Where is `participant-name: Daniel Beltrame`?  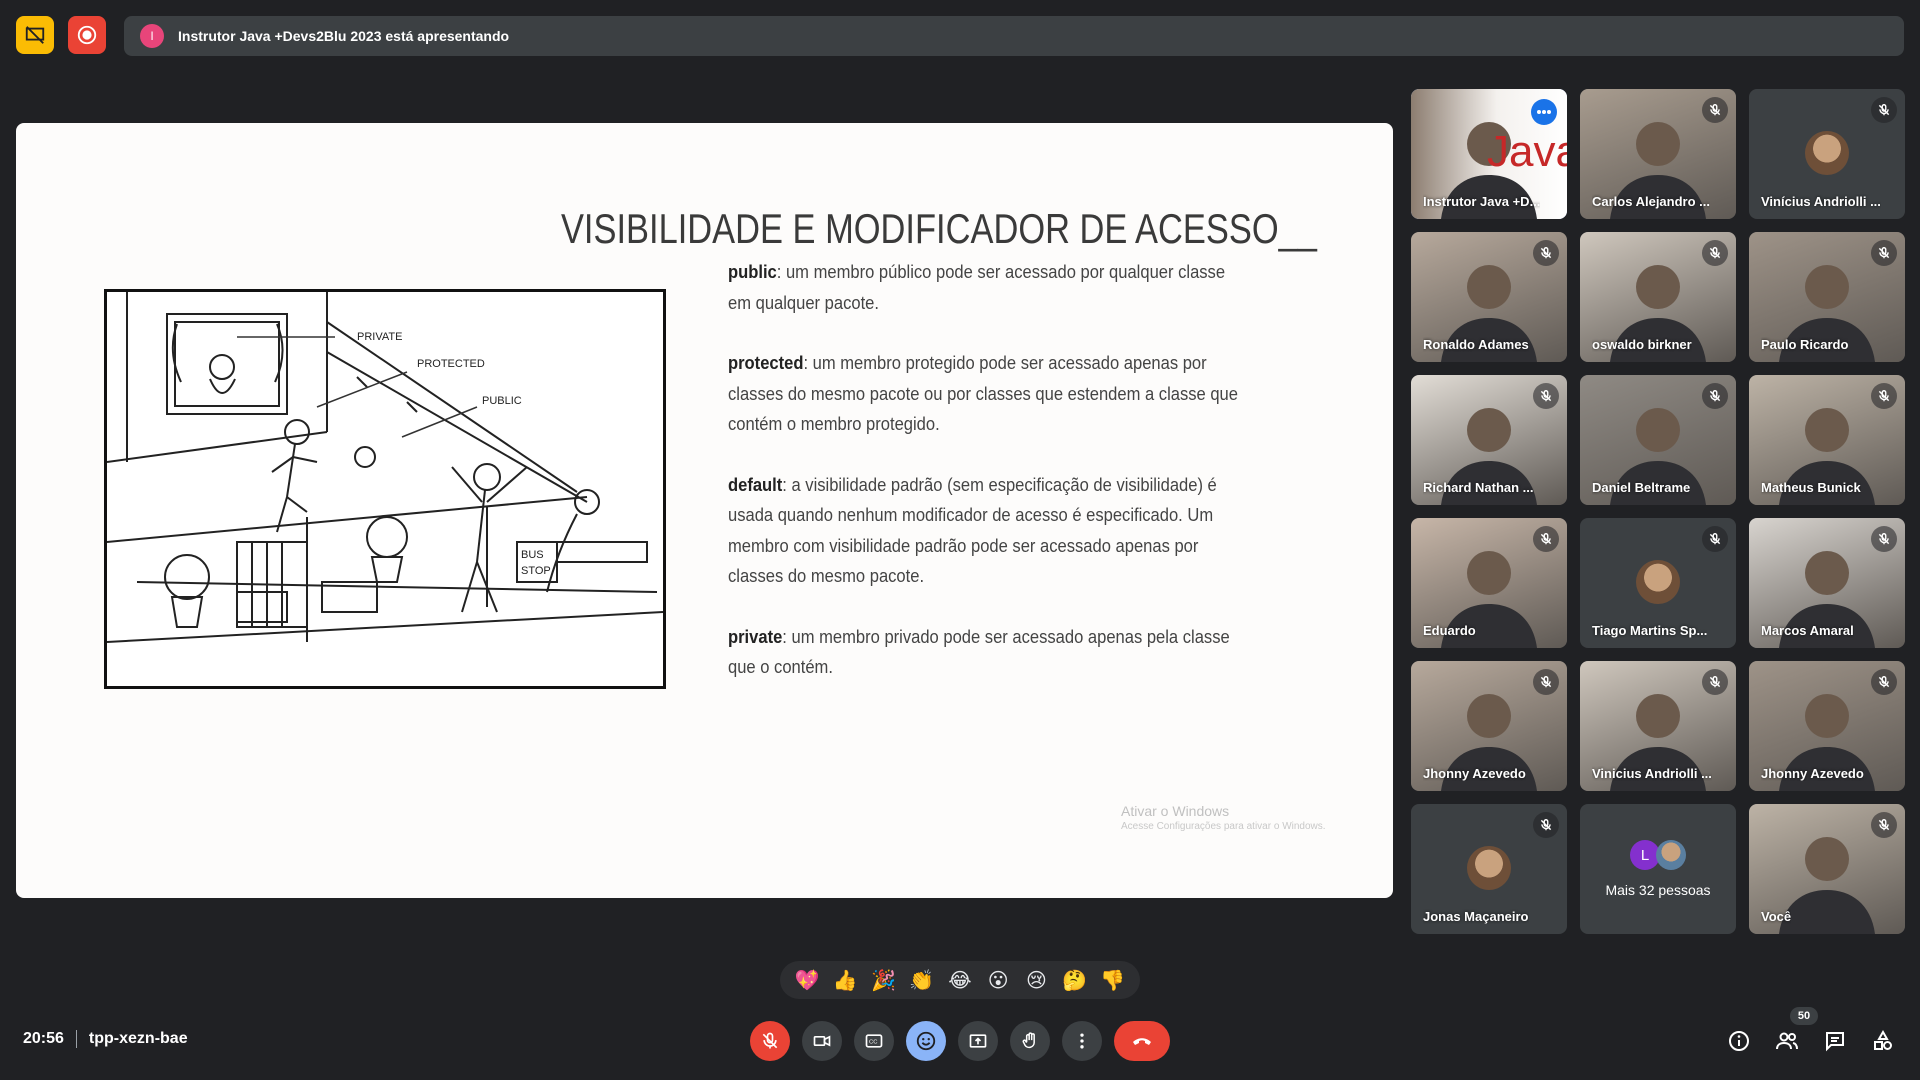 participant-name: Daniel Beltrame is located at coordinates (1641, 487).